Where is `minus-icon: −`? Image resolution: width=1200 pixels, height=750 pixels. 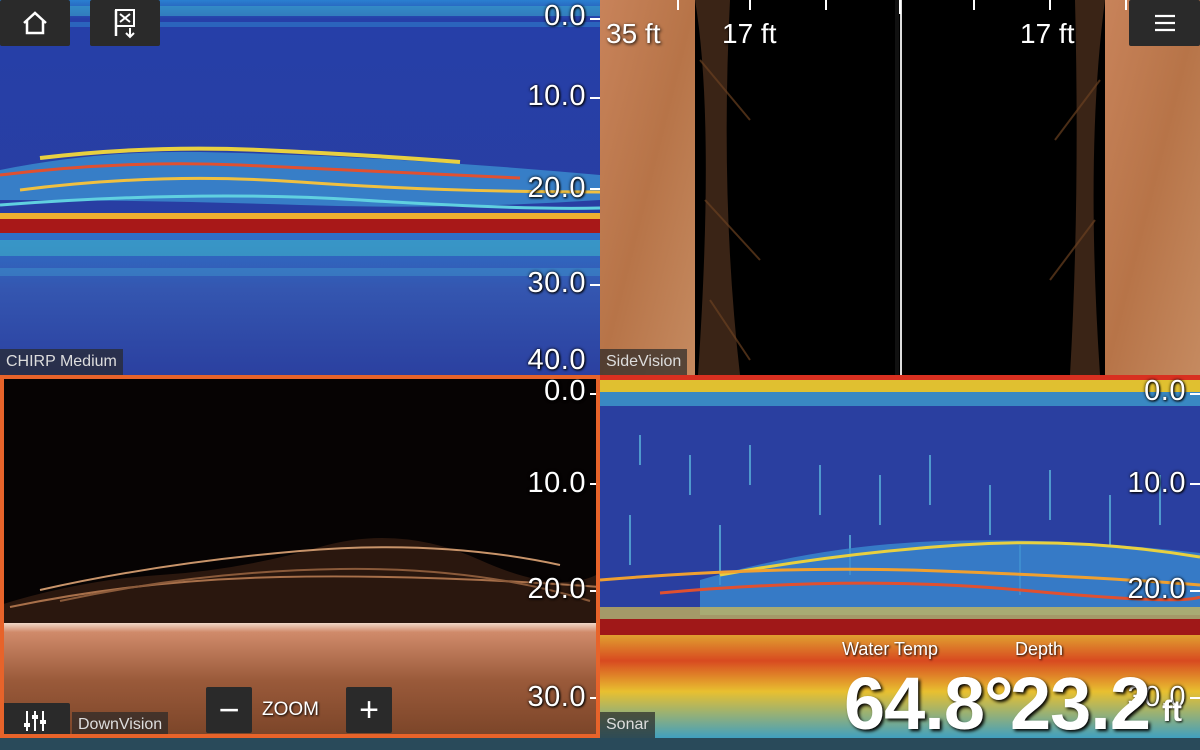
minus-icon: − is located at coordinates (229, 709).